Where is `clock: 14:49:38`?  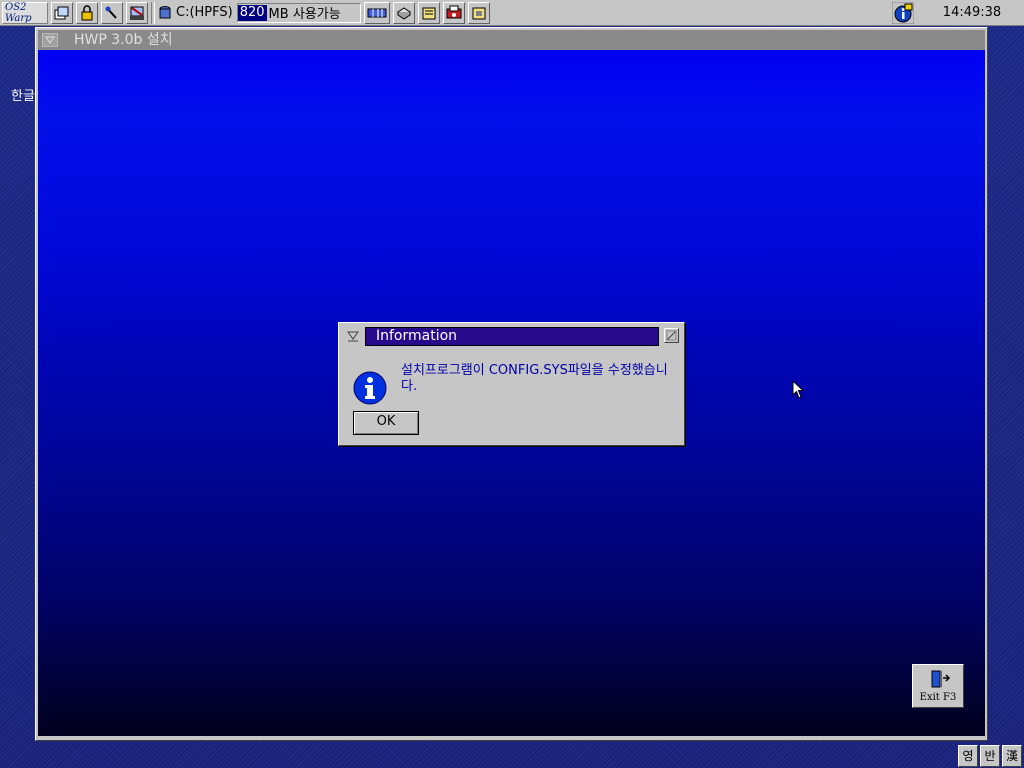
clock: 14:49:38 is located at coordinates (972, 12).